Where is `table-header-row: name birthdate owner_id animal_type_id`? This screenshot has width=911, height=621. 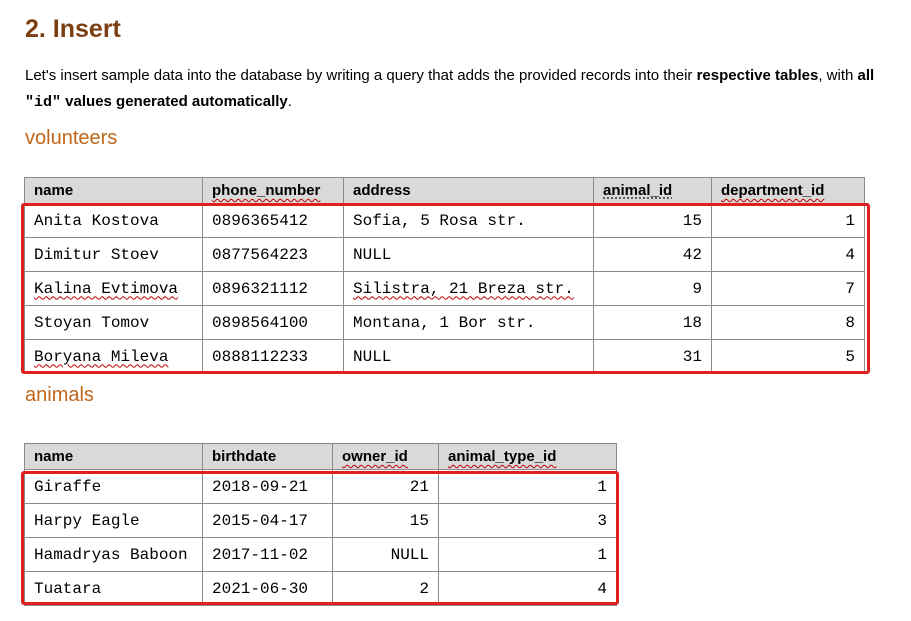 table-header-row: name birthdate owner_id animal_type_id is located at coordinates (320, 456).